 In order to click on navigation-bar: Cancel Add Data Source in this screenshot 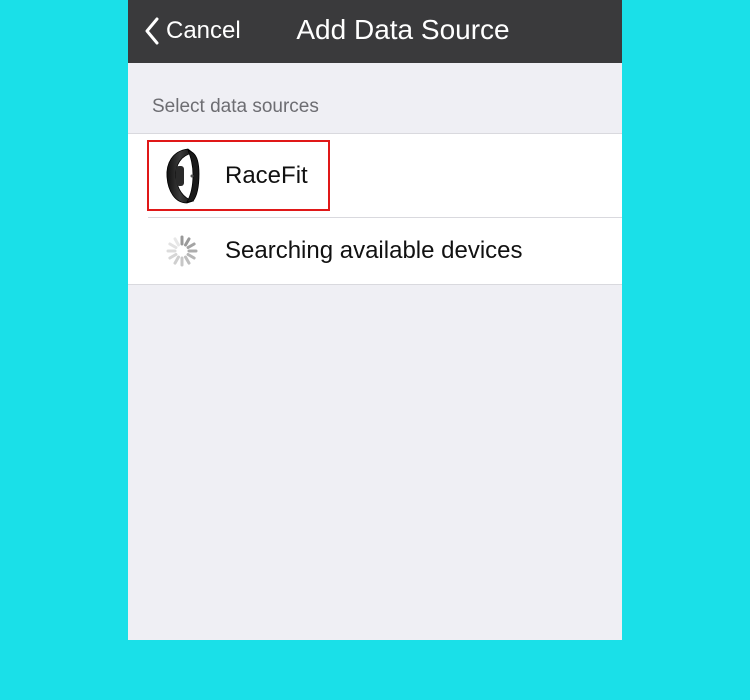, I will do `click(375, 31)`.